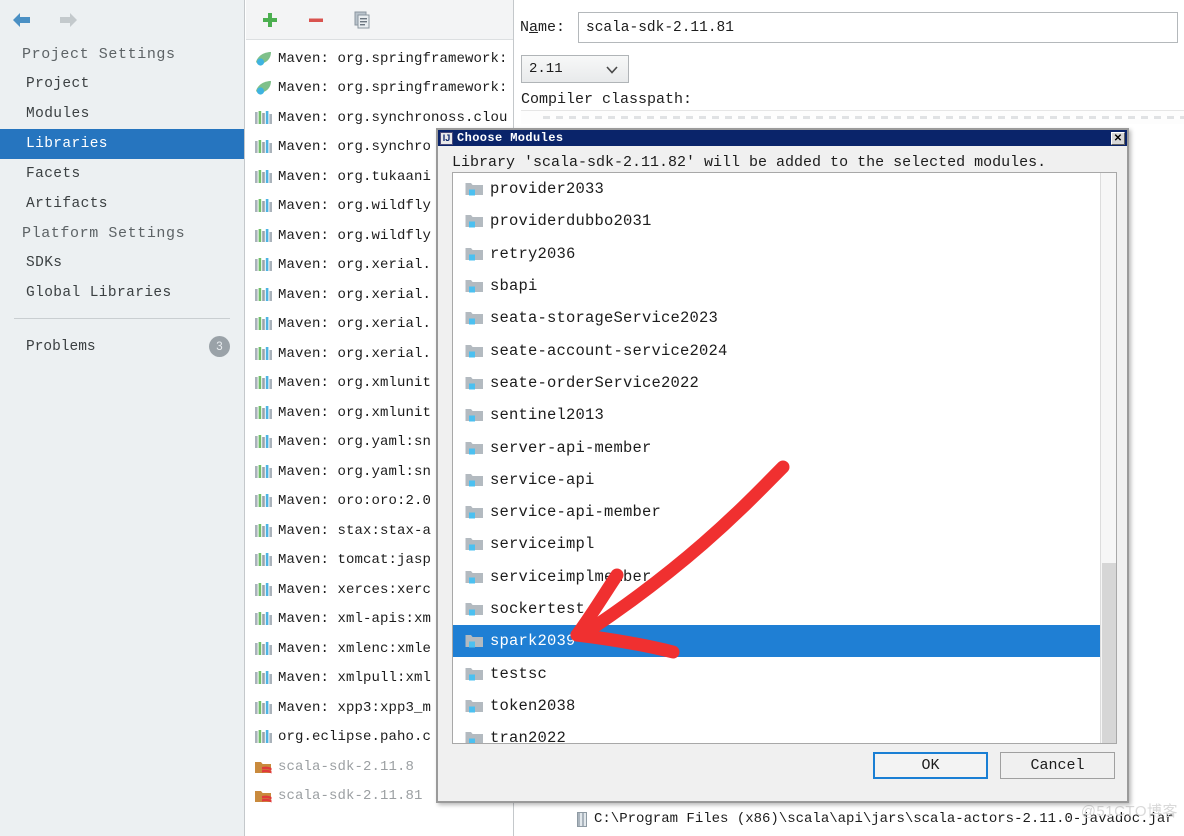 Image resolution: width=1184 pixels, height=836 pixels. What do you see at coordinates (122, 346) in the screenshot?
I see `sidebar-item-problems: Problems 3` at bounding box center [122, 346].